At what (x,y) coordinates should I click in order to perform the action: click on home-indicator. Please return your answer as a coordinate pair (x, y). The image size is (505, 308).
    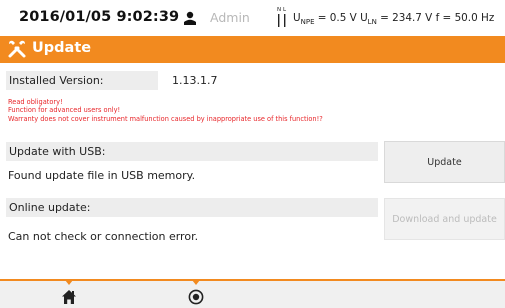
    Looking at the image, I should click on (69, 282).